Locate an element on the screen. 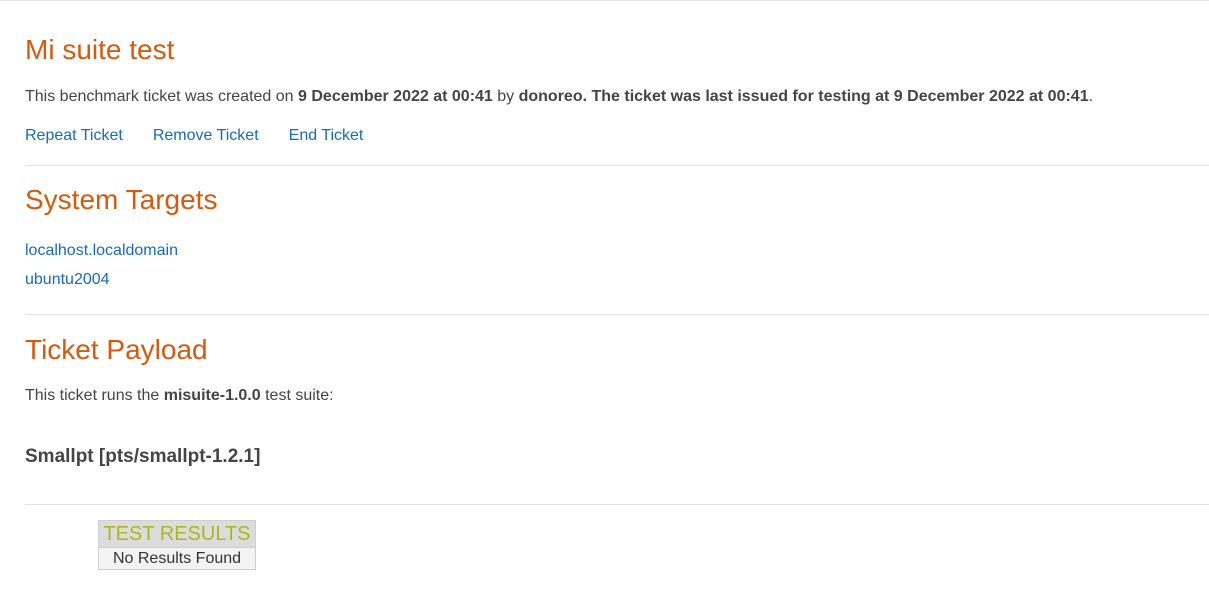  ticket-payload-heading: Ticket Payload is located at coordinates (116, 349).